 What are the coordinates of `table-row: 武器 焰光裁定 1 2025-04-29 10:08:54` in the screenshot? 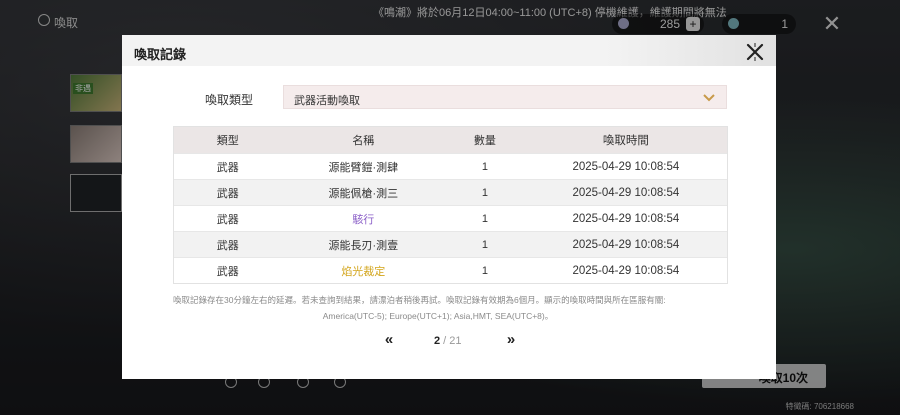 It's located at (450, 270).